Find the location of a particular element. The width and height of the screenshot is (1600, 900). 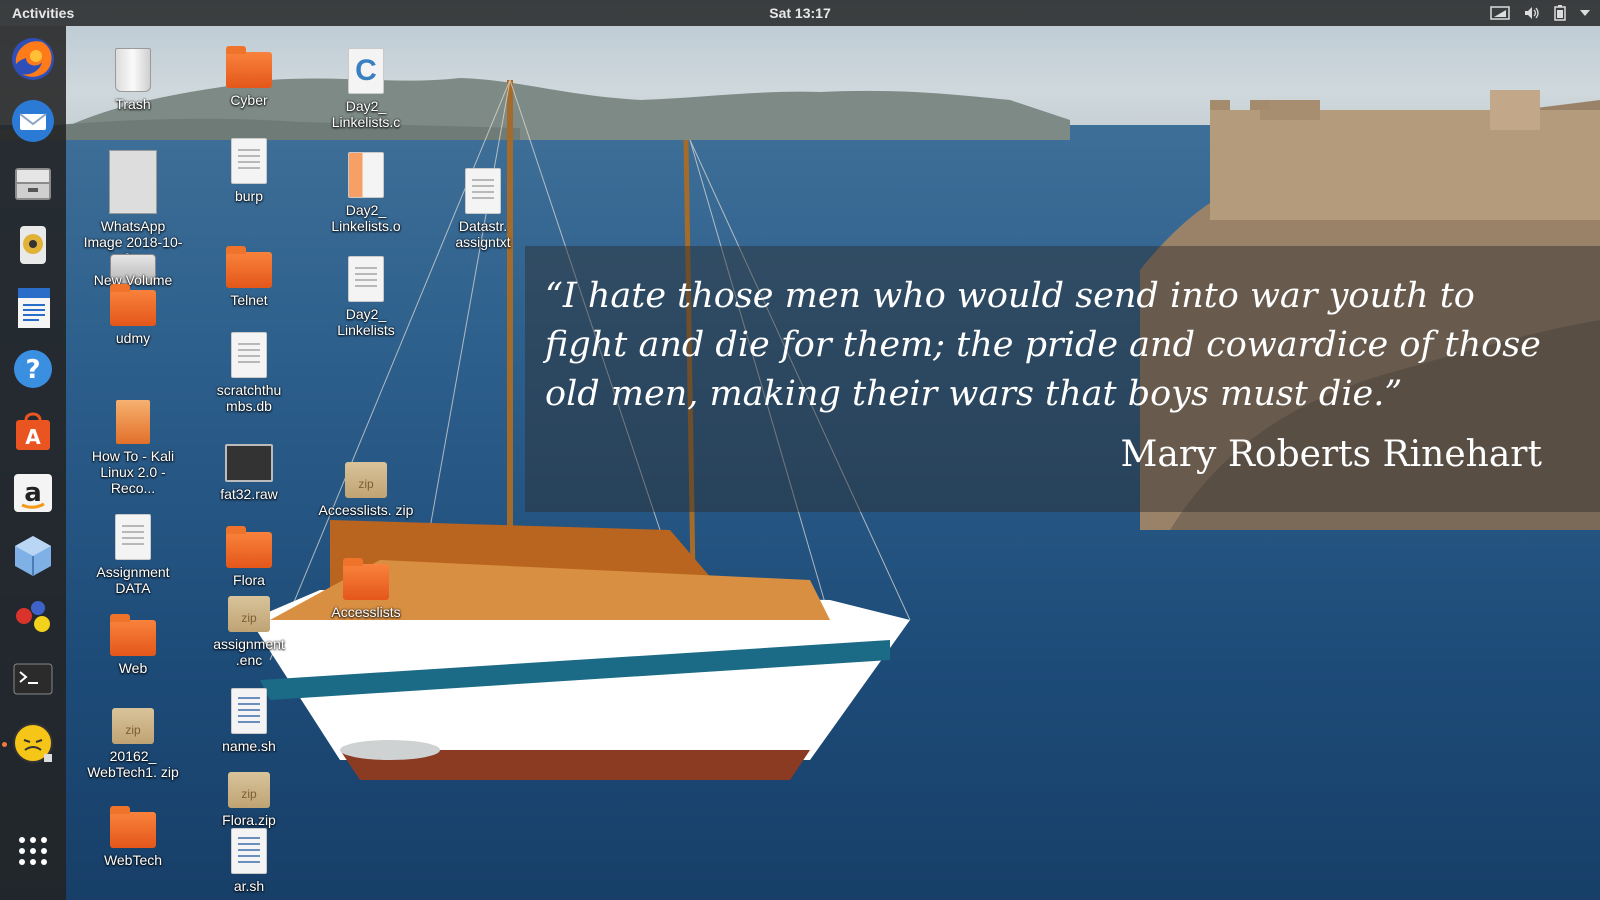

desktop-icon-udmy: udmy is located at coordinates (133, 314).